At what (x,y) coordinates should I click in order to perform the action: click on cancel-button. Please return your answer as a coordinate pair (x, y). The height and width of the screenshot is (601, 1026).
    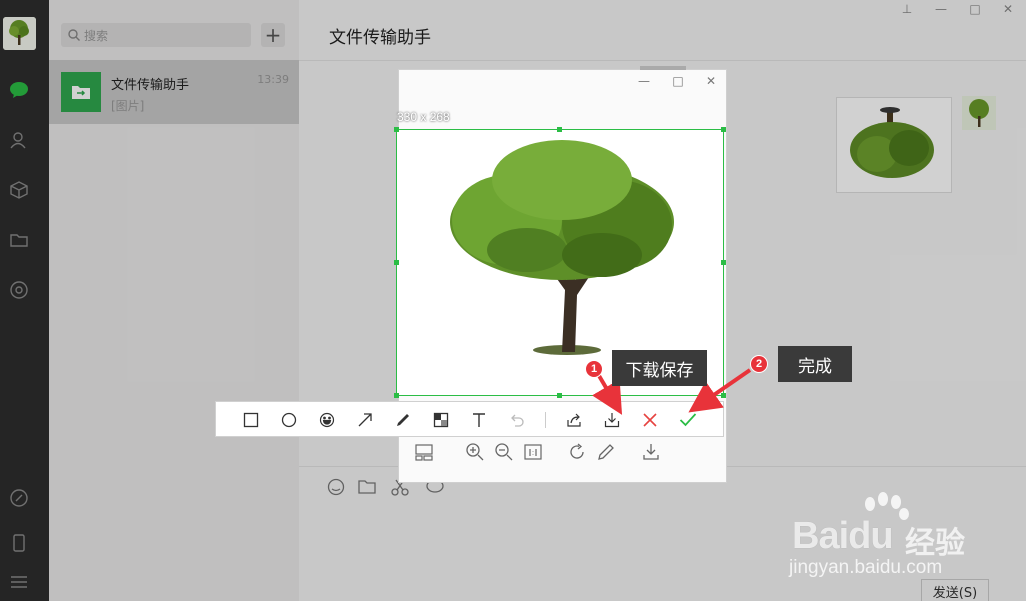
    Looking at the image, I should click on (650, 420).